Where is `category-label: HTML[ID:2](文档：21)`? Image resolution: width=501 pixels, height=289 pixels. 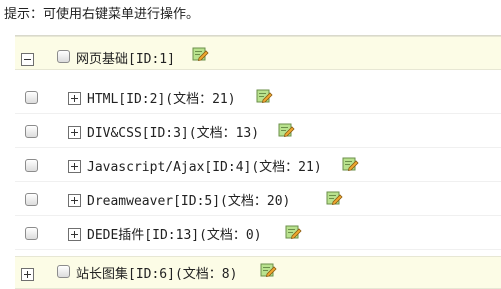 category-label: HTML[ID:2](文档：21) is located at coordinates (161, 100).